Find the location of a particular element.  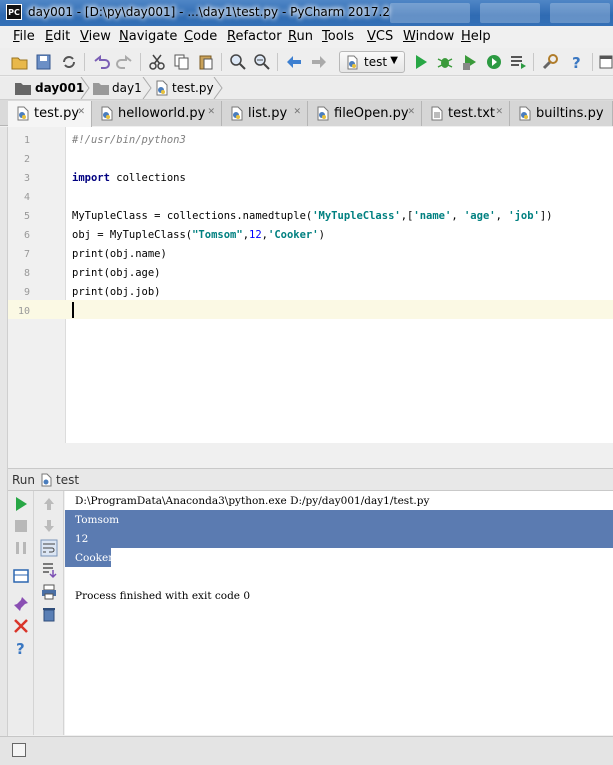

run-with-coverage-icon is located at coordinates (470, 62).